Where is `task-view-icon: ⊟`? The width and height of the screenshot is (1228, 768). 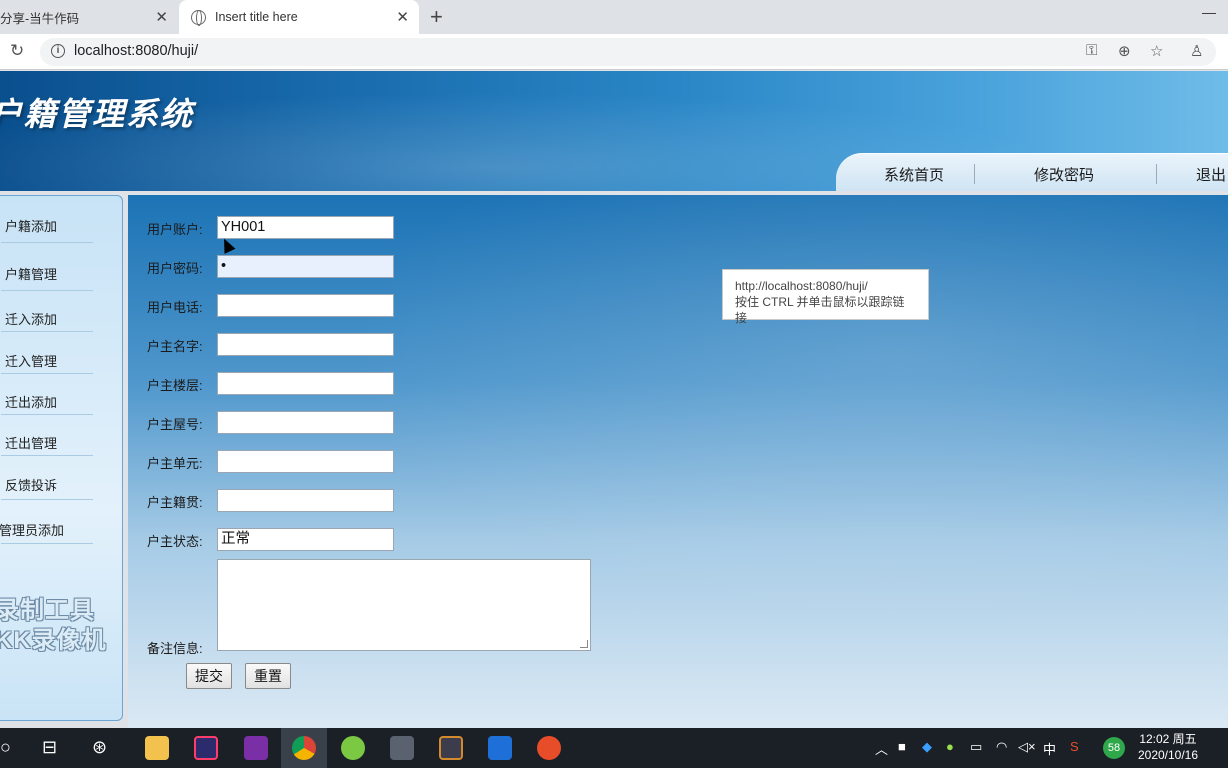 task-view-icon: ⊟ is located at coordinates (49, 747).